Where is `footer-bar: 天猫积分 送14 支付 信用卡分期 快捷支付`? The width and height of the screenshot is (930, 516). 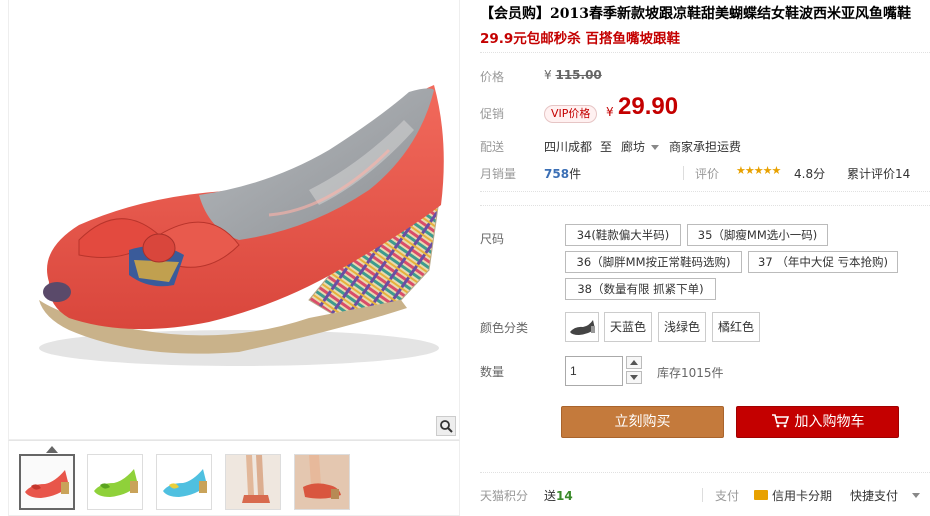
footer-bar: 天猫积分 送14 支付 信用卡分期 快捷支付 is located at coordinates (705, 494).